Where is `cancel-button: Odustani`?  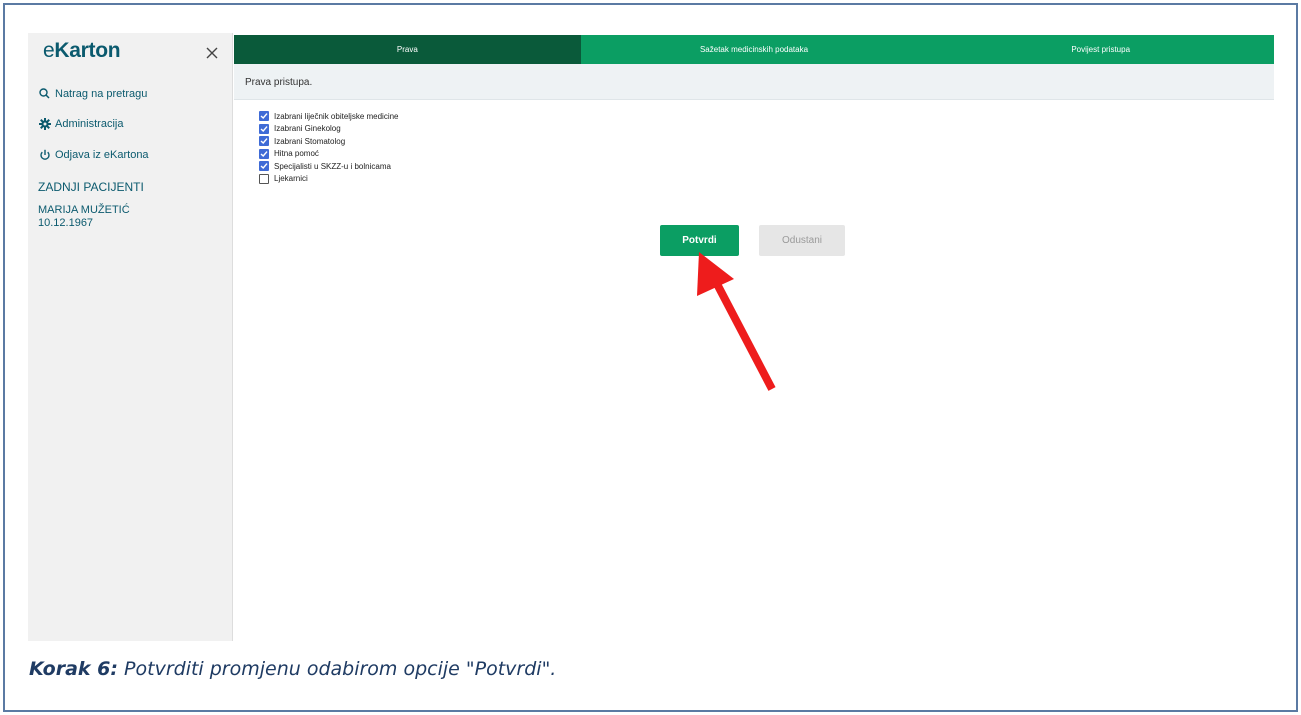
cancel-button: Odustani is located at coordinates (802, 240).